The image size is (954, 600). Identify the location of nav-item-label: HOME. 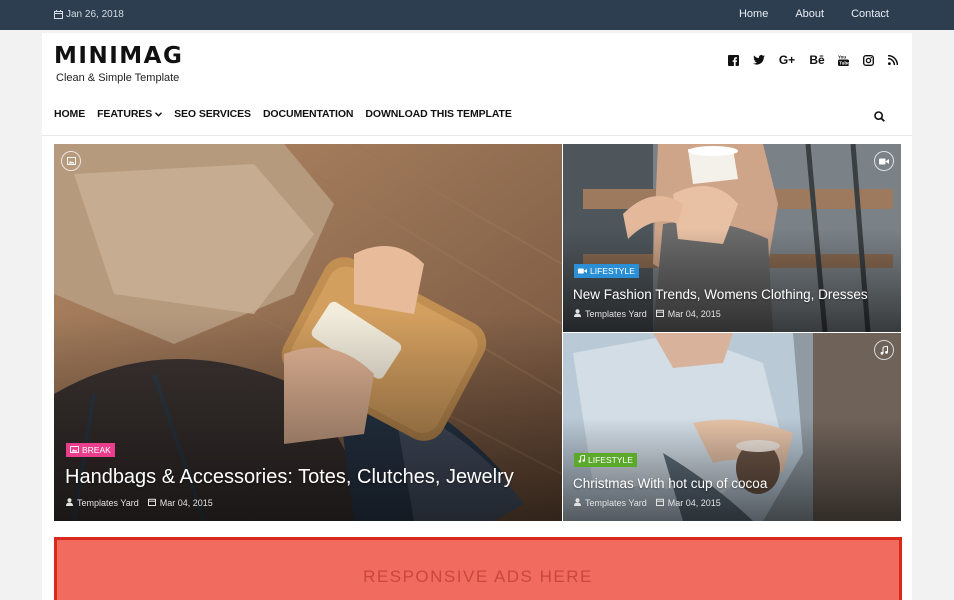
(70, 114).